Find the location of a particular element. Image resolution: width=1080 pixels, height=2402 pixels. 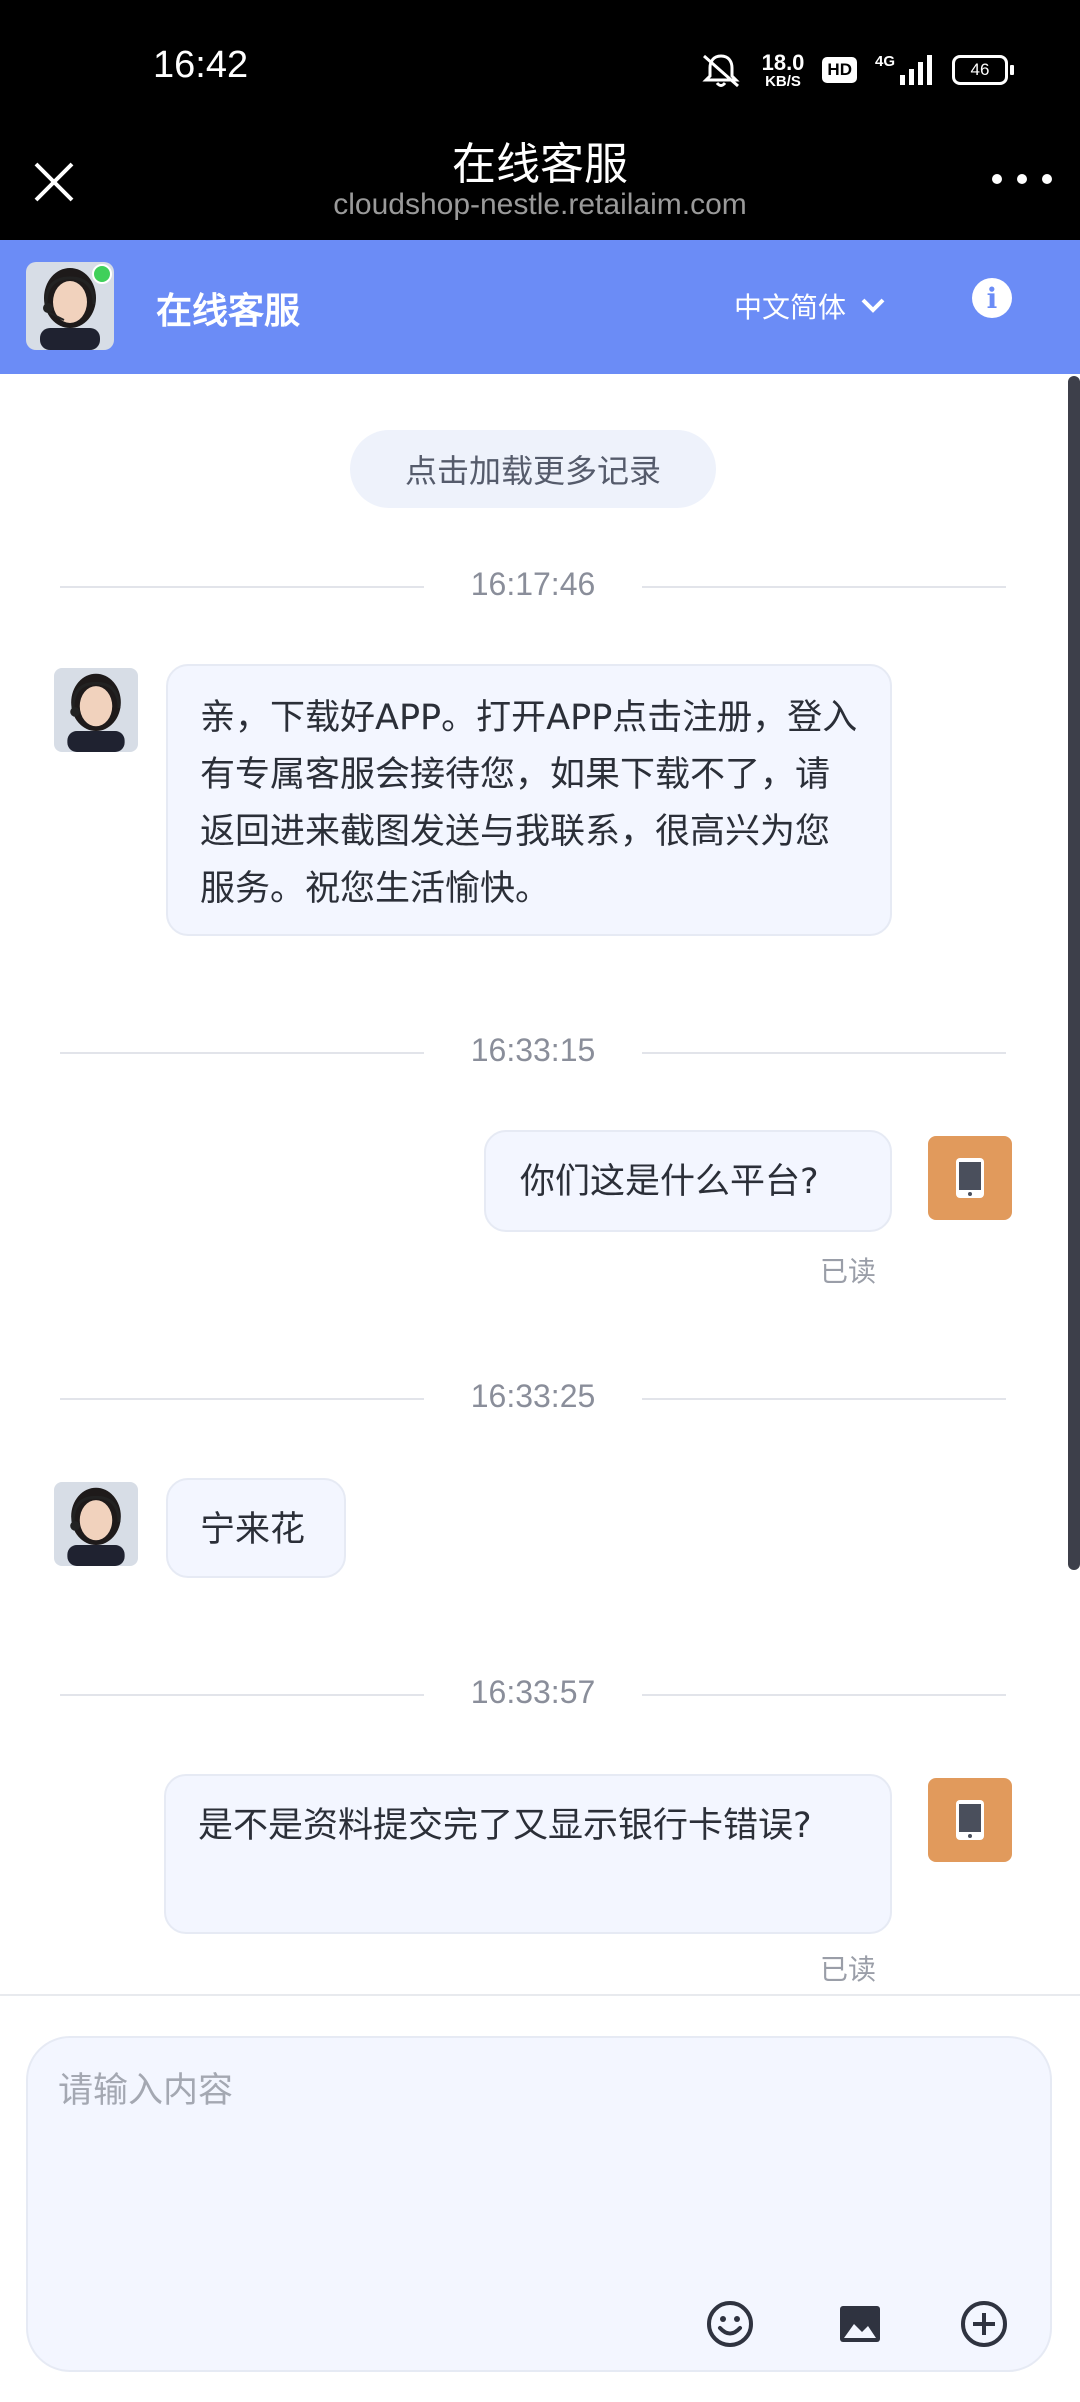

plus-icon is located at coordinates (984, 2324).